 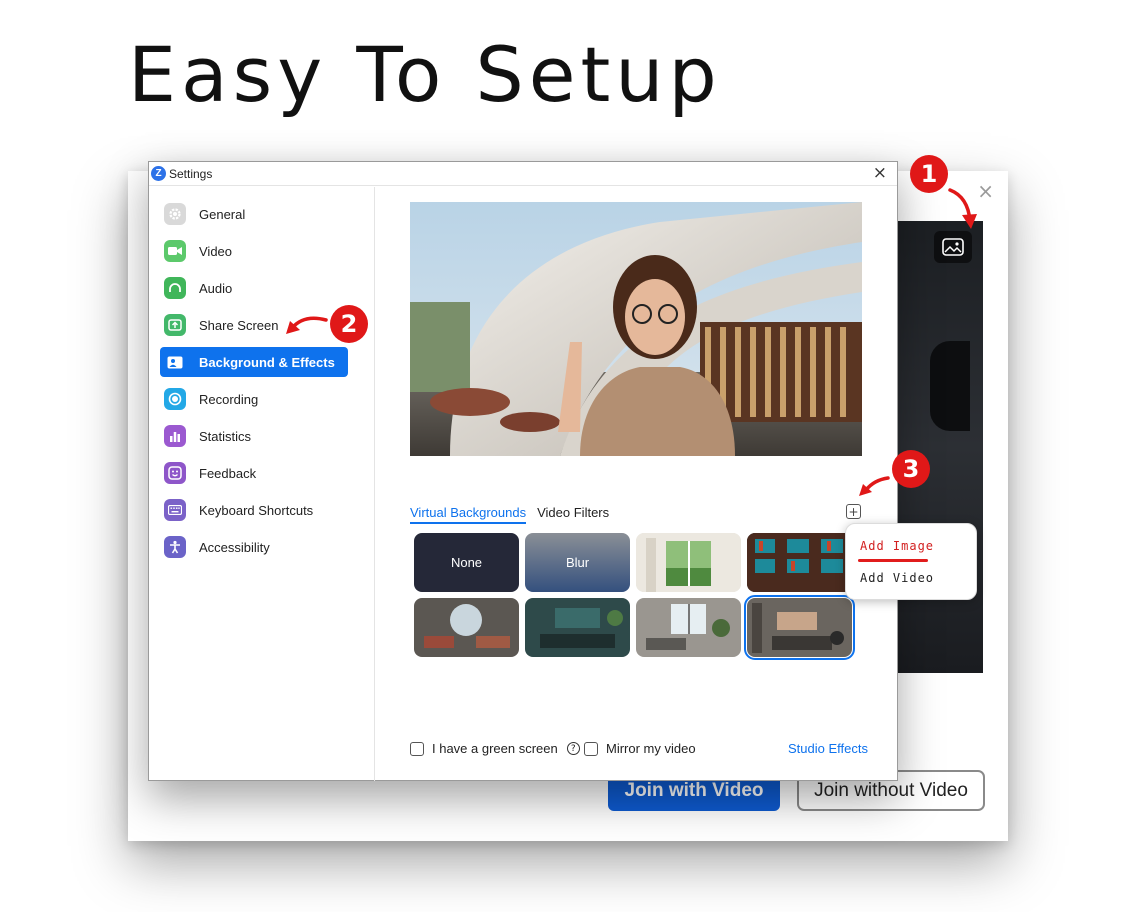 I want to click on record-icon, so click(x=175, y=399).